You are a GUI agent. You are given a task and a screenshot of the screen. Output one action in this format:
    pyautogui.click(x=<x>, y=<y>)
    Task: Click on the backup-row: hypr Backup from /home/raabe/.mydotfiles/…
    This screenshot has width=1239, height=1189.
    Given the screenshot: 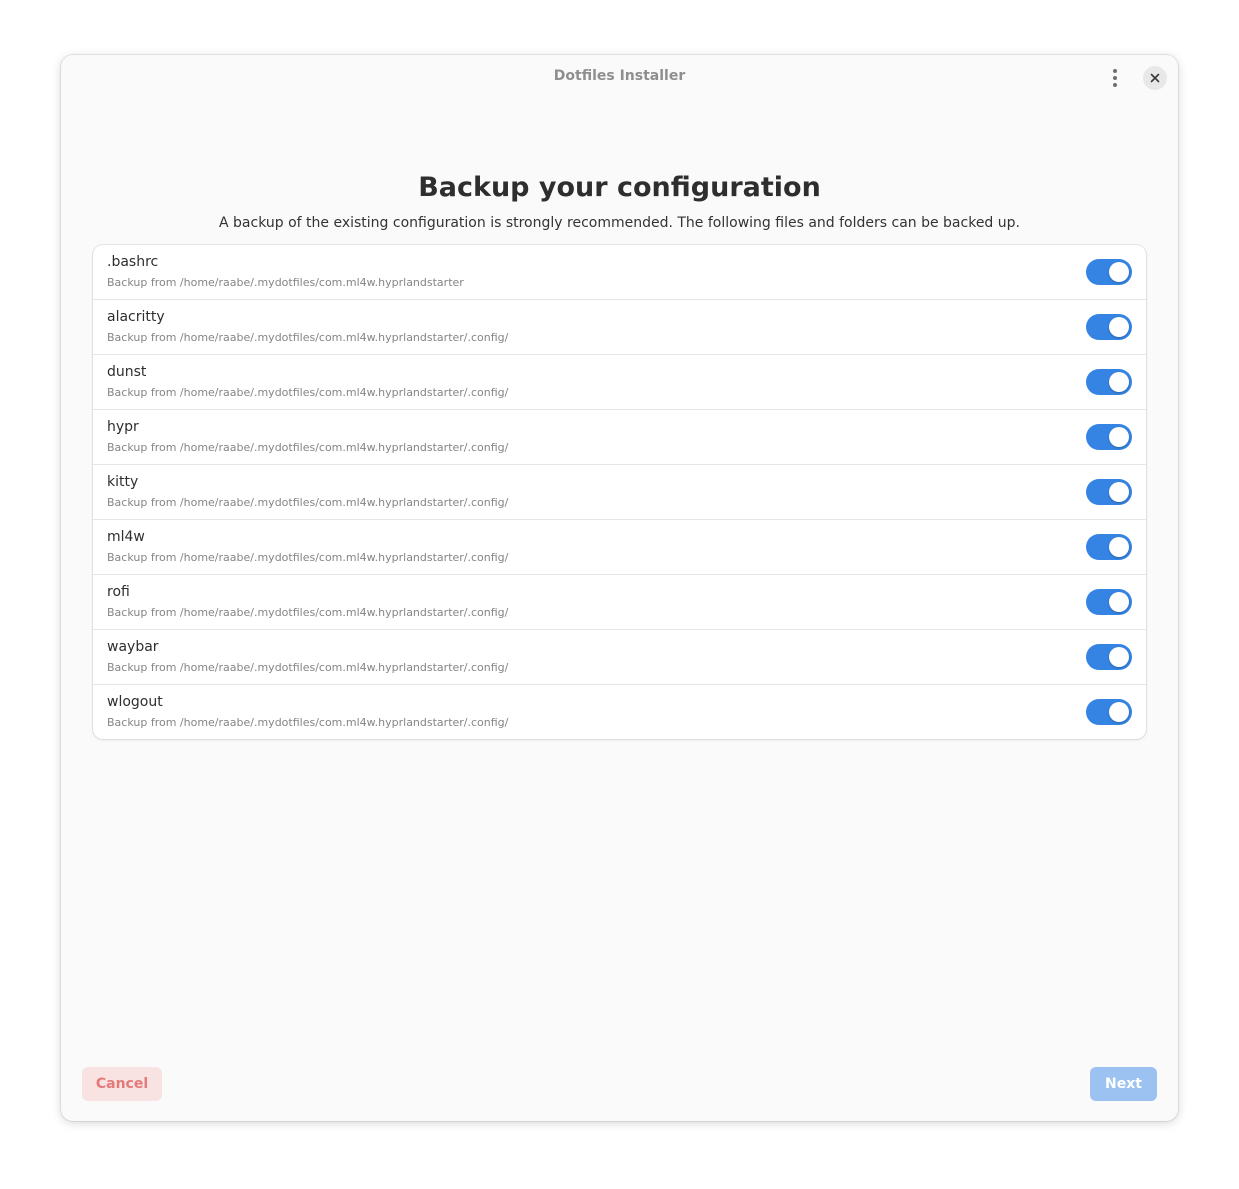 What is the action you would take?
    pyautogui.click(x=619, y=436)
    